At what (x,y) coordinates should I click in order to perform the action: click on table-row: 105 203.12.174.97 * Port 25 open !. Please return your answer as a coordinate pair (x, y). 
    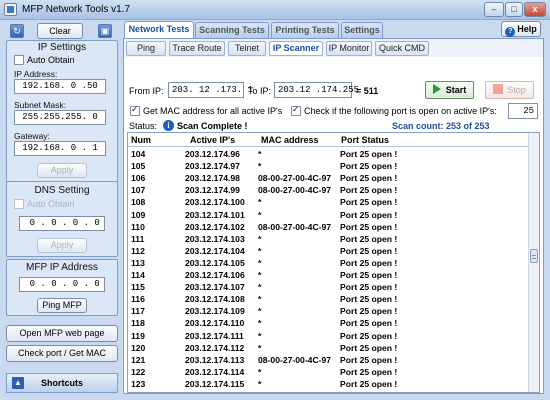
    Looking at the image, I should click on (328, 167).